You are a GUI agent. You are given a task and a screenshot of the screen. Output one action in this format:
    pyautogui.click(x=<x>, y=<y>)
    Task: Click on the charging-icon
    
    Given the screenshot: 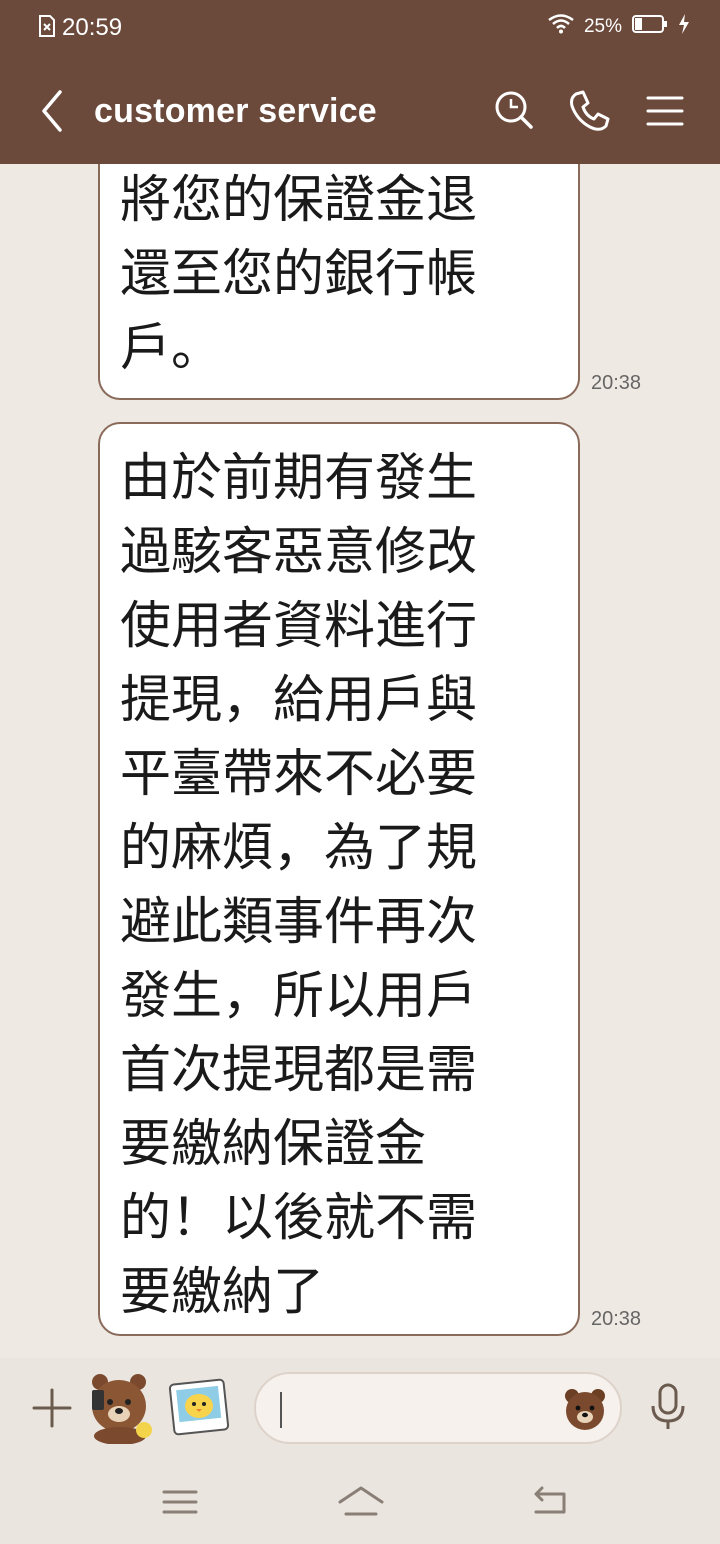 What is the action you would take?
    pyautogui.click(x=684, y=26)
    